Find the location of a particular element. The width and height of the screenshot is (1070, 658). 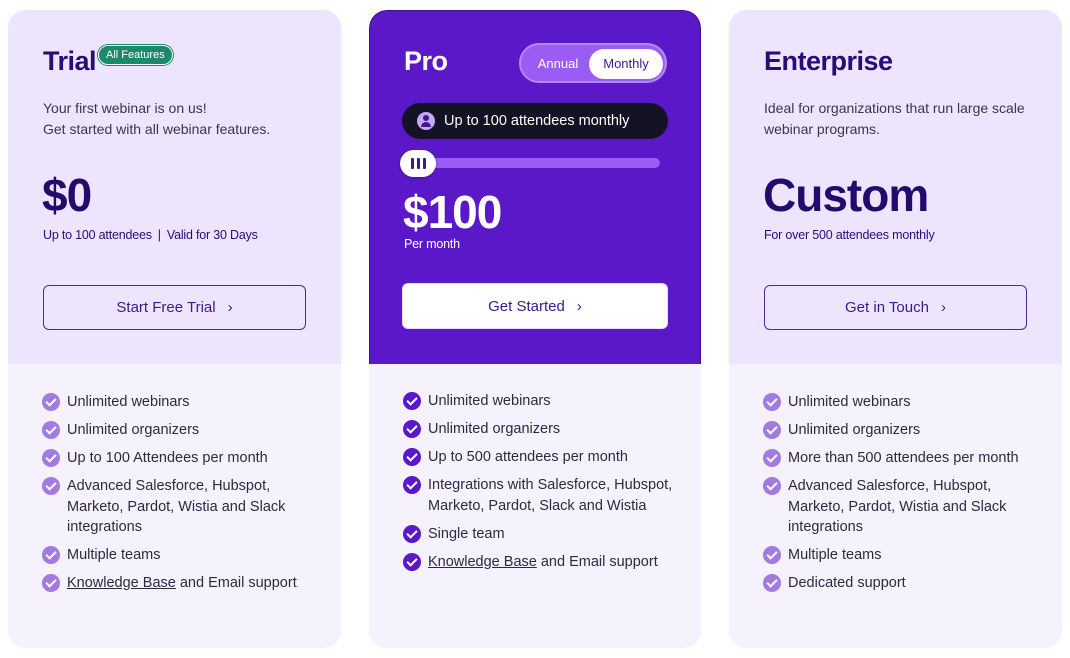

attendee-count-label: Up to 100 attendees monthly is located at coordinates (537, 121).